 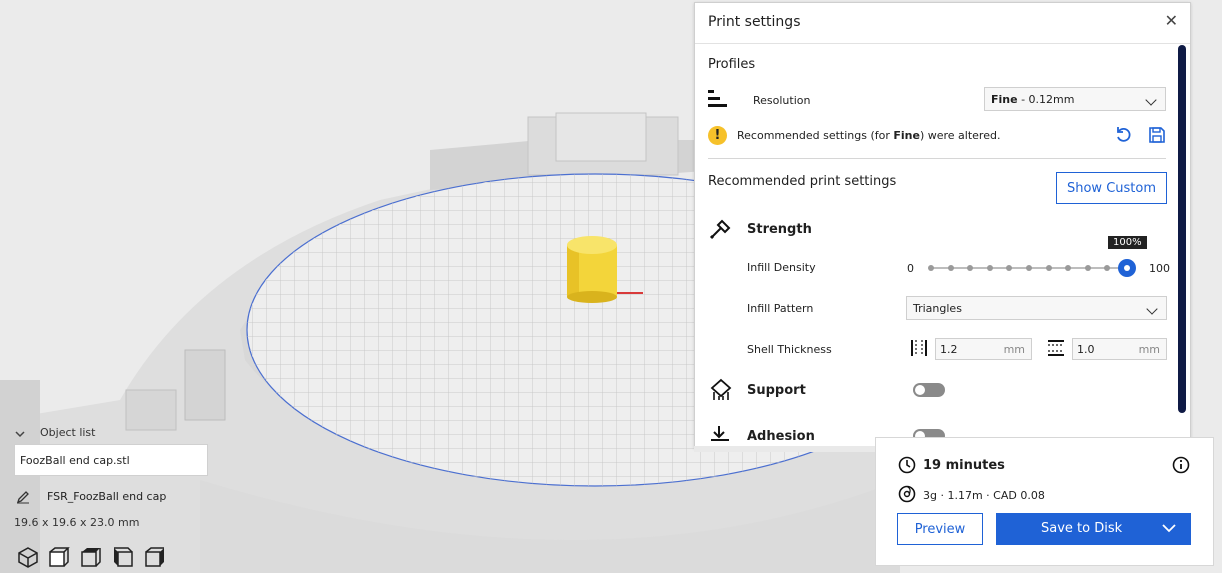 I want to click on section-divider, so click(x=937, y=158).